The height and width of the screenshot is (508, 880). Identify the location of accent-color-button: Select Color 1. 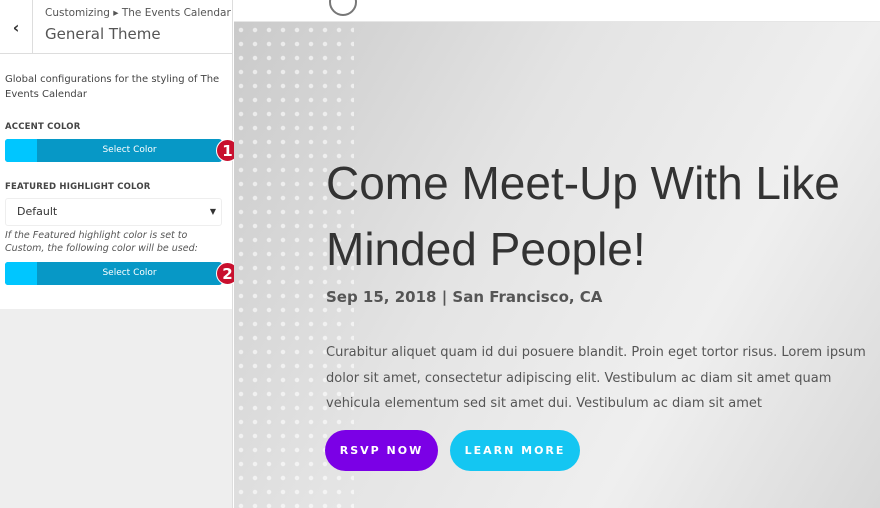
(122, 150).